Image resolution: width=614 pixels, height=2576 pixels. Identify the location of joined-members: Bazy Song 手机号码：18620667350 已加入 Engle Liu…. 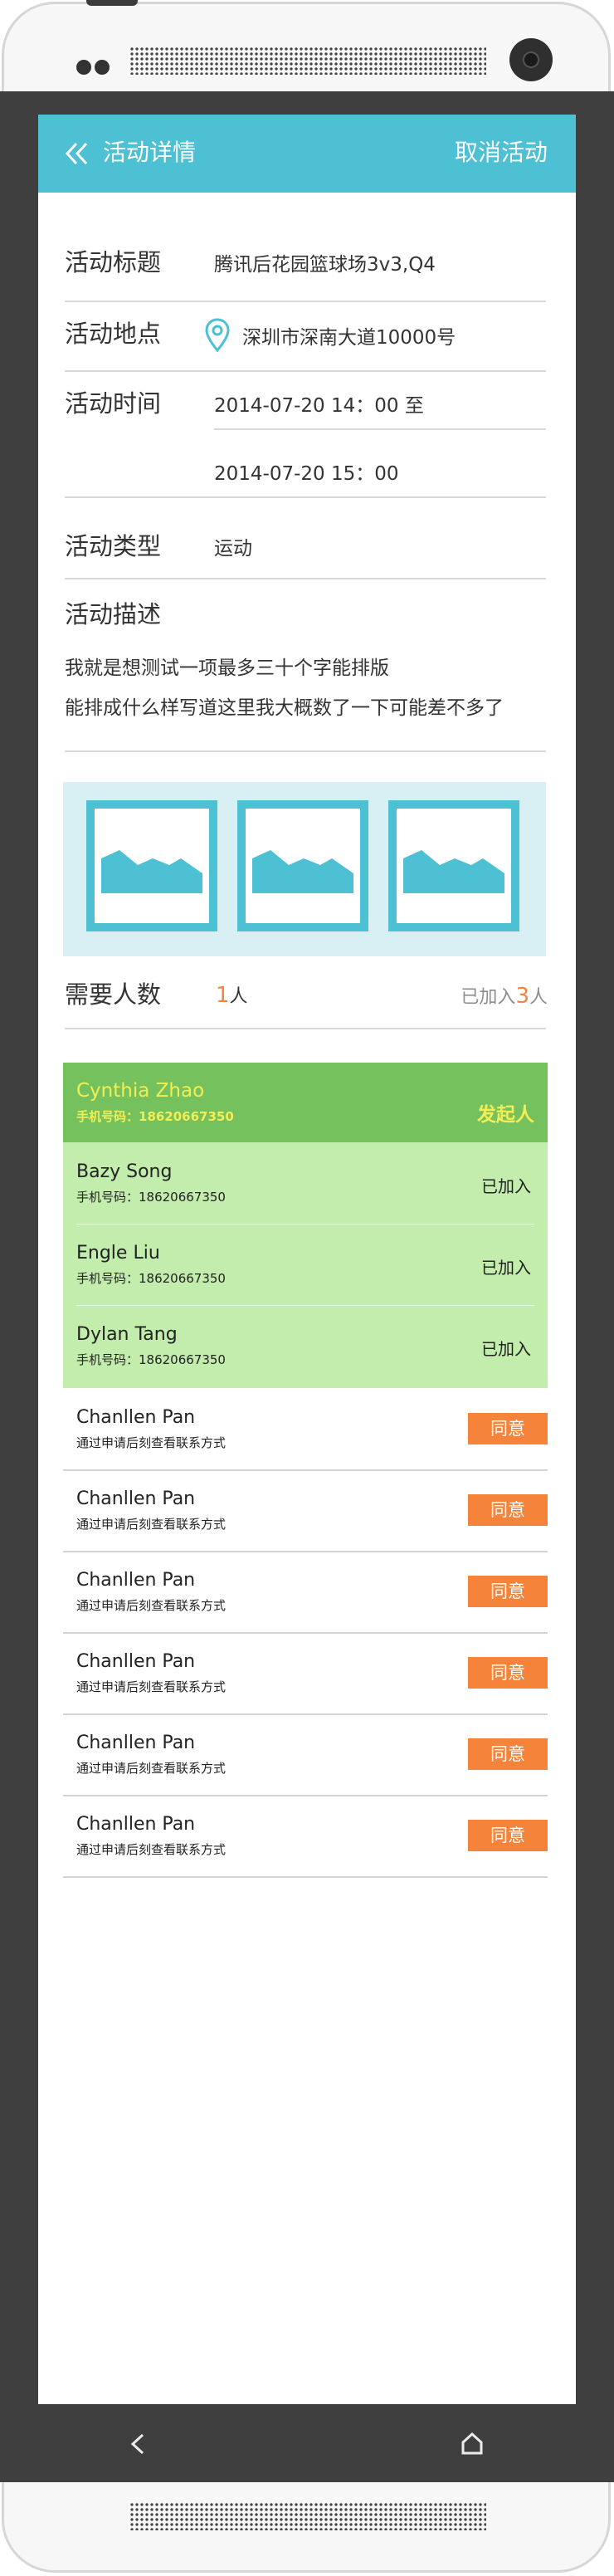
(305, 1265).